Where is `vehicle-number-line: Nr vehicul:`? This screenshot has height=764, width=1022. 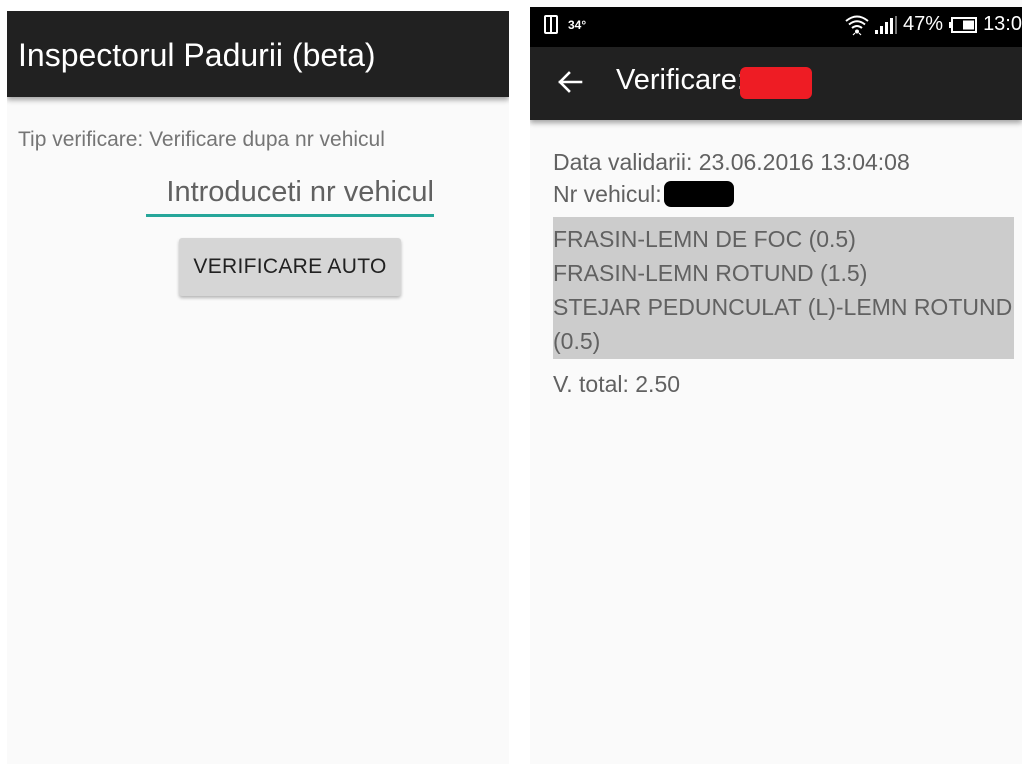 vehicle-number-line: Nr vehicul: is located at coordinates (783, 194).